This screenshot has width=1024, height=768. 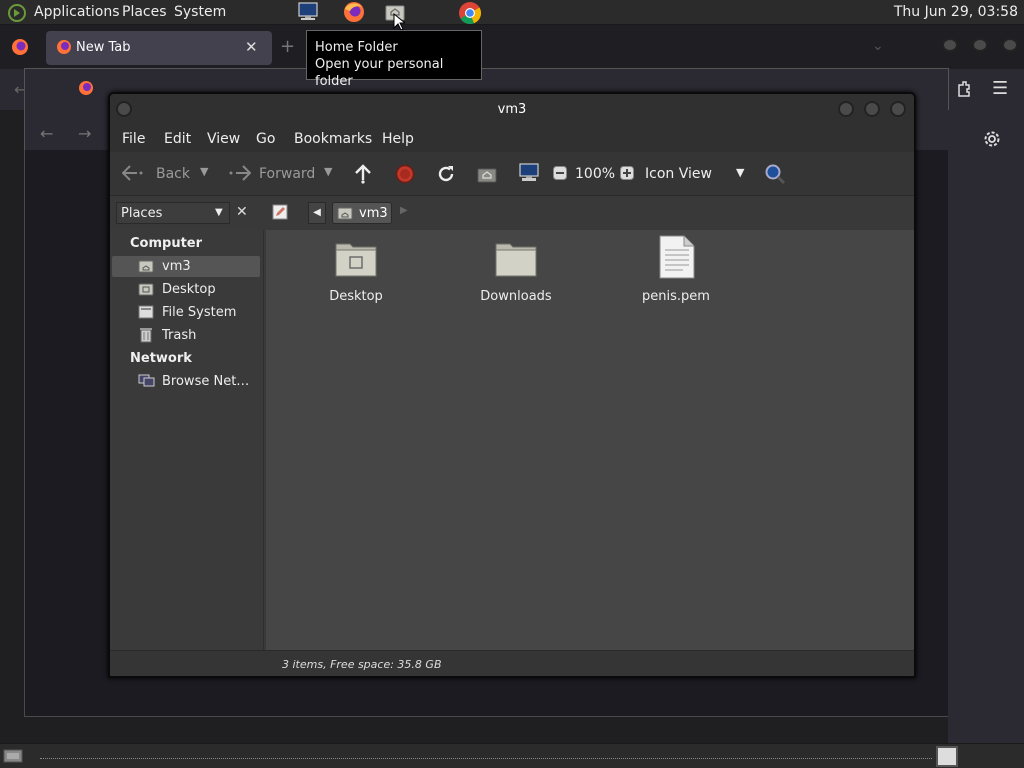 What do you see at coordinates (956, 12) in the screenshot?
I see `clock: Thu Jun 29, 03:58` at bounding box center [956, 12].